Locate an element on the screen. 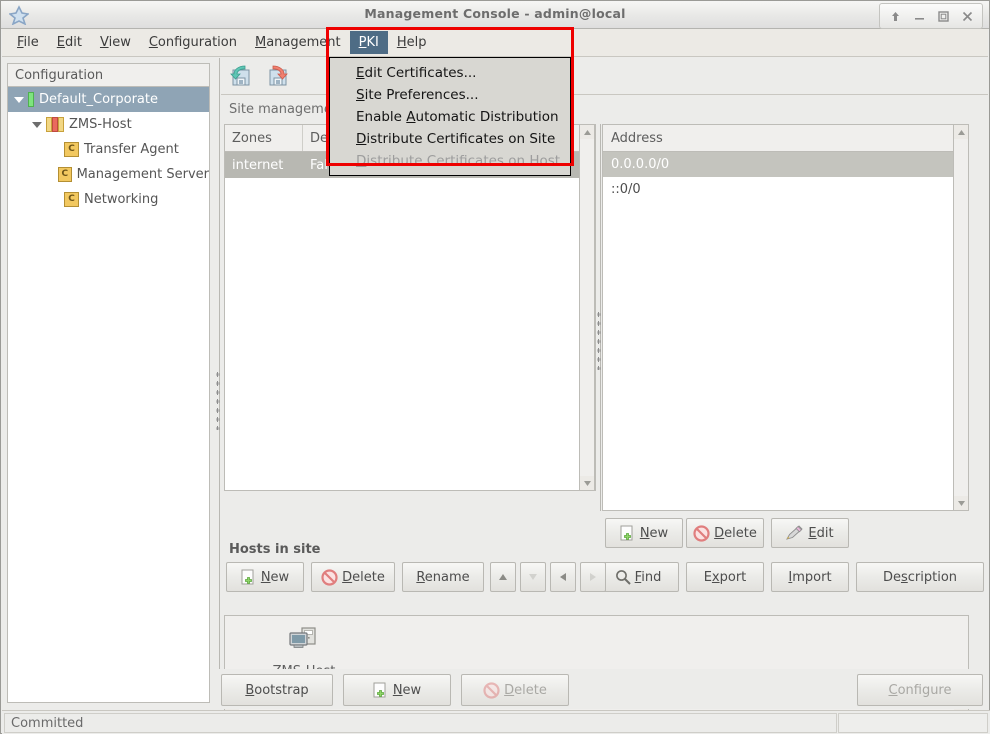 This screenshot has width=990, height=734. button-label: Edit is located at coordinates (821, 533).